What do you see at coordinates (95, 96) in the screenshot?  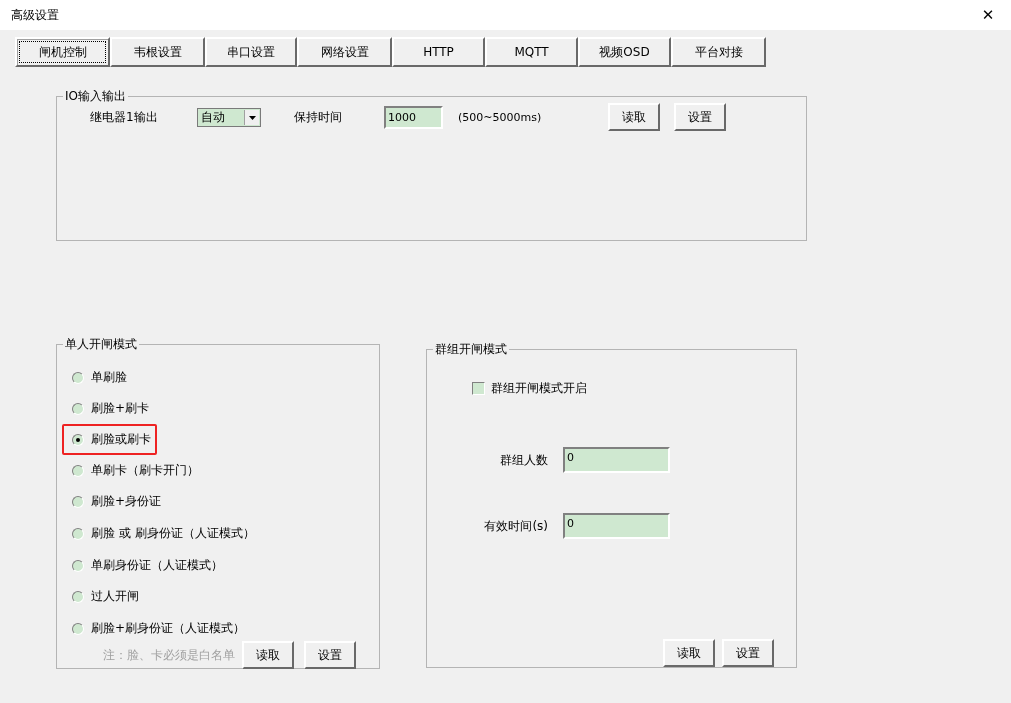 I see `group-title: IO输入输出` at bounding box center [95, 96].